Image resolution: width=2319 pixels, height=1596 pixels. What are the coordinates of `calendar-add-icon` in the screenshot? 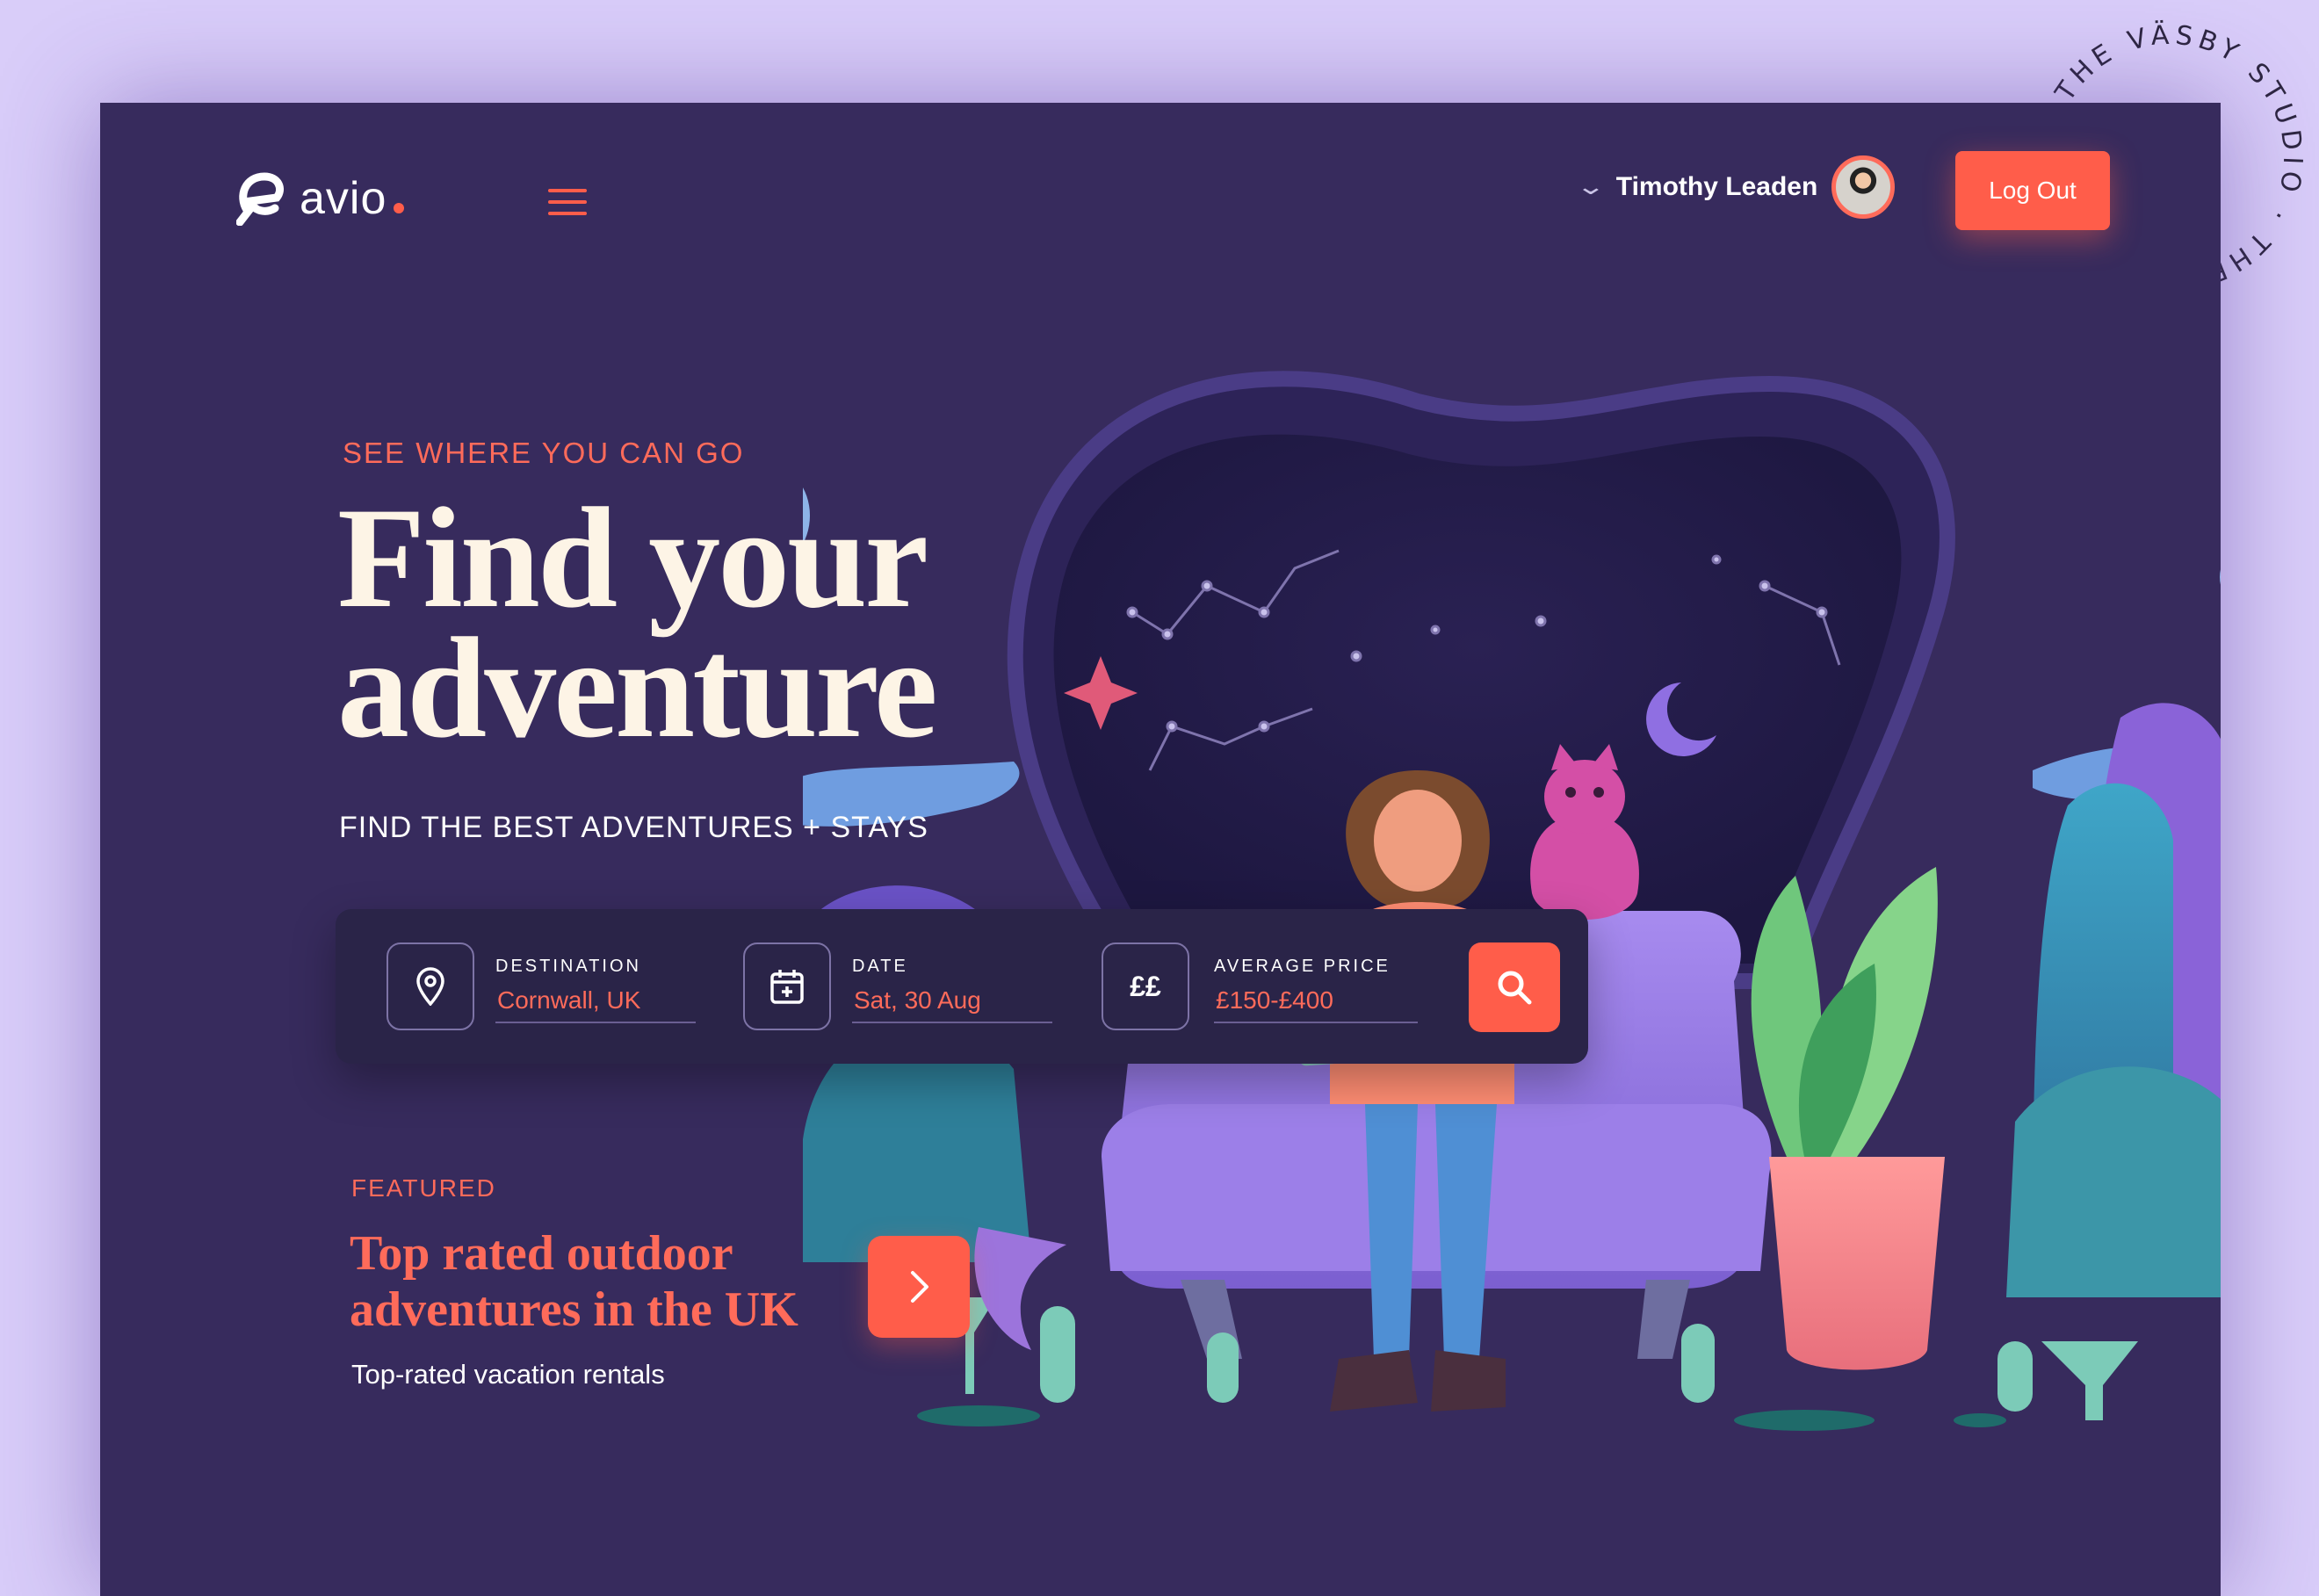 It's located at (787, 986).